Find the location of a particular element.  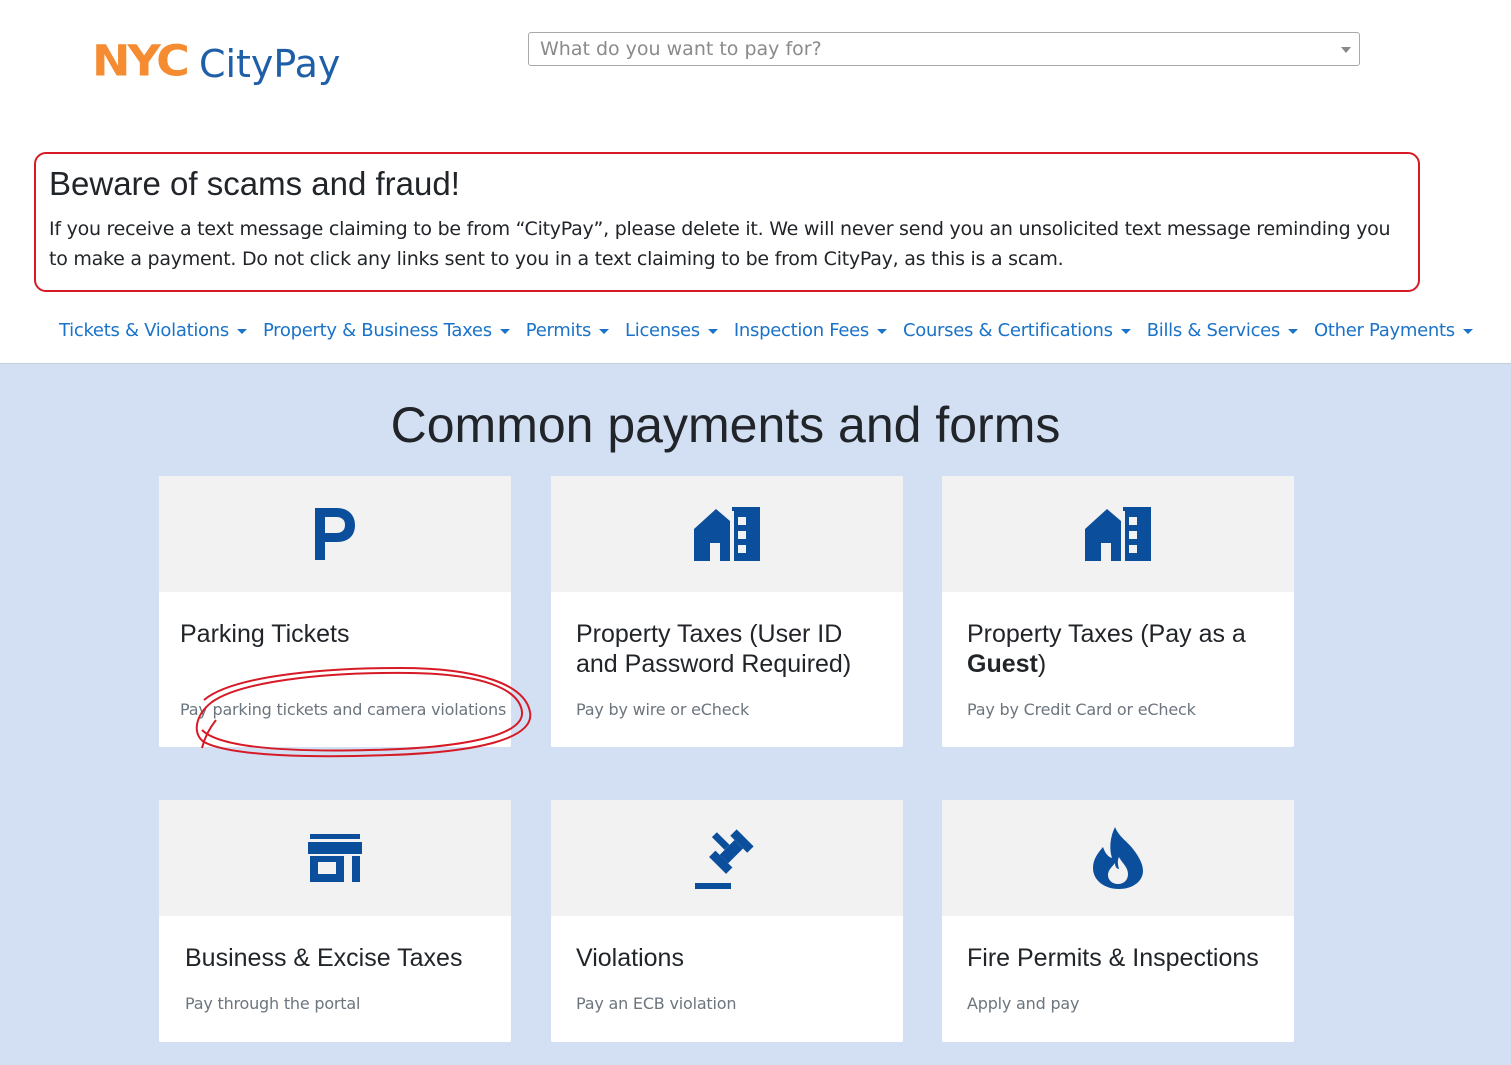

logo-citypay-text: CityPay is located at coordinates (269, 64).